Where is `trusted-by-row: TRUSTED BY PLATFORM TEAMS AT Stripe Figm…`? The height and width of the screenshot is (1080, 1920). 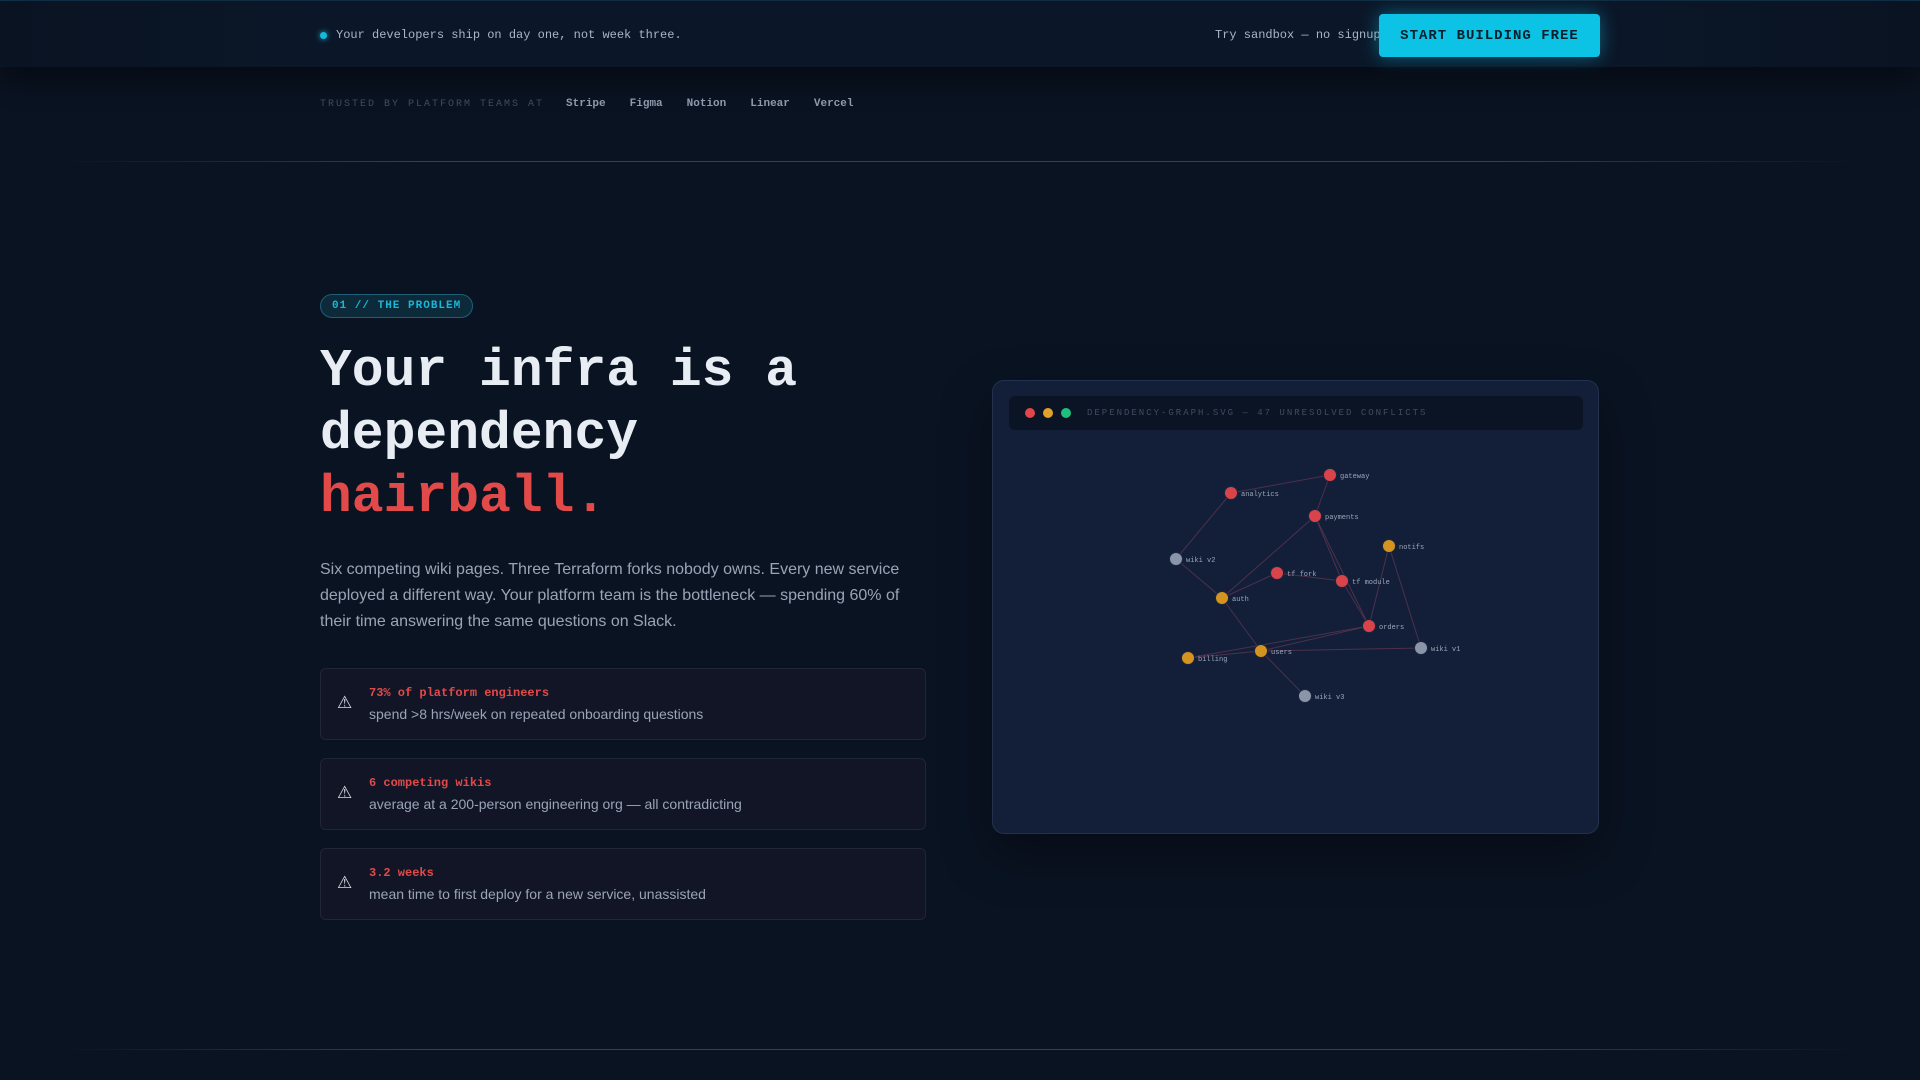
trusted-by-row: TRUSTED BY PLATFORM TEAMS AT Stripe Figm… is located at coordinates (598, 104).